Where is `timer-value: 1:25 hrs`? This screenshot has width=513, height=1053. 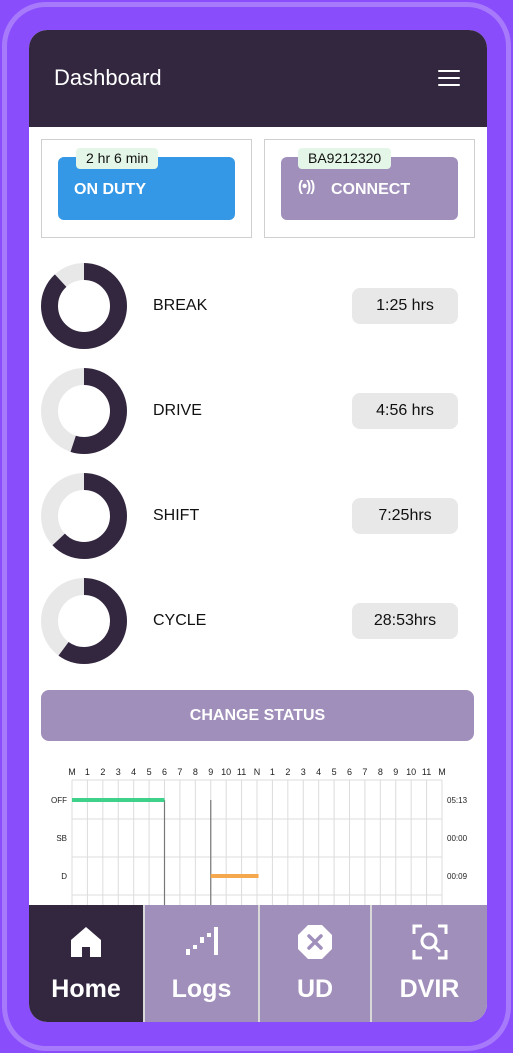
timer-value: 1:25 hrs is located at coordinates (405, 306).